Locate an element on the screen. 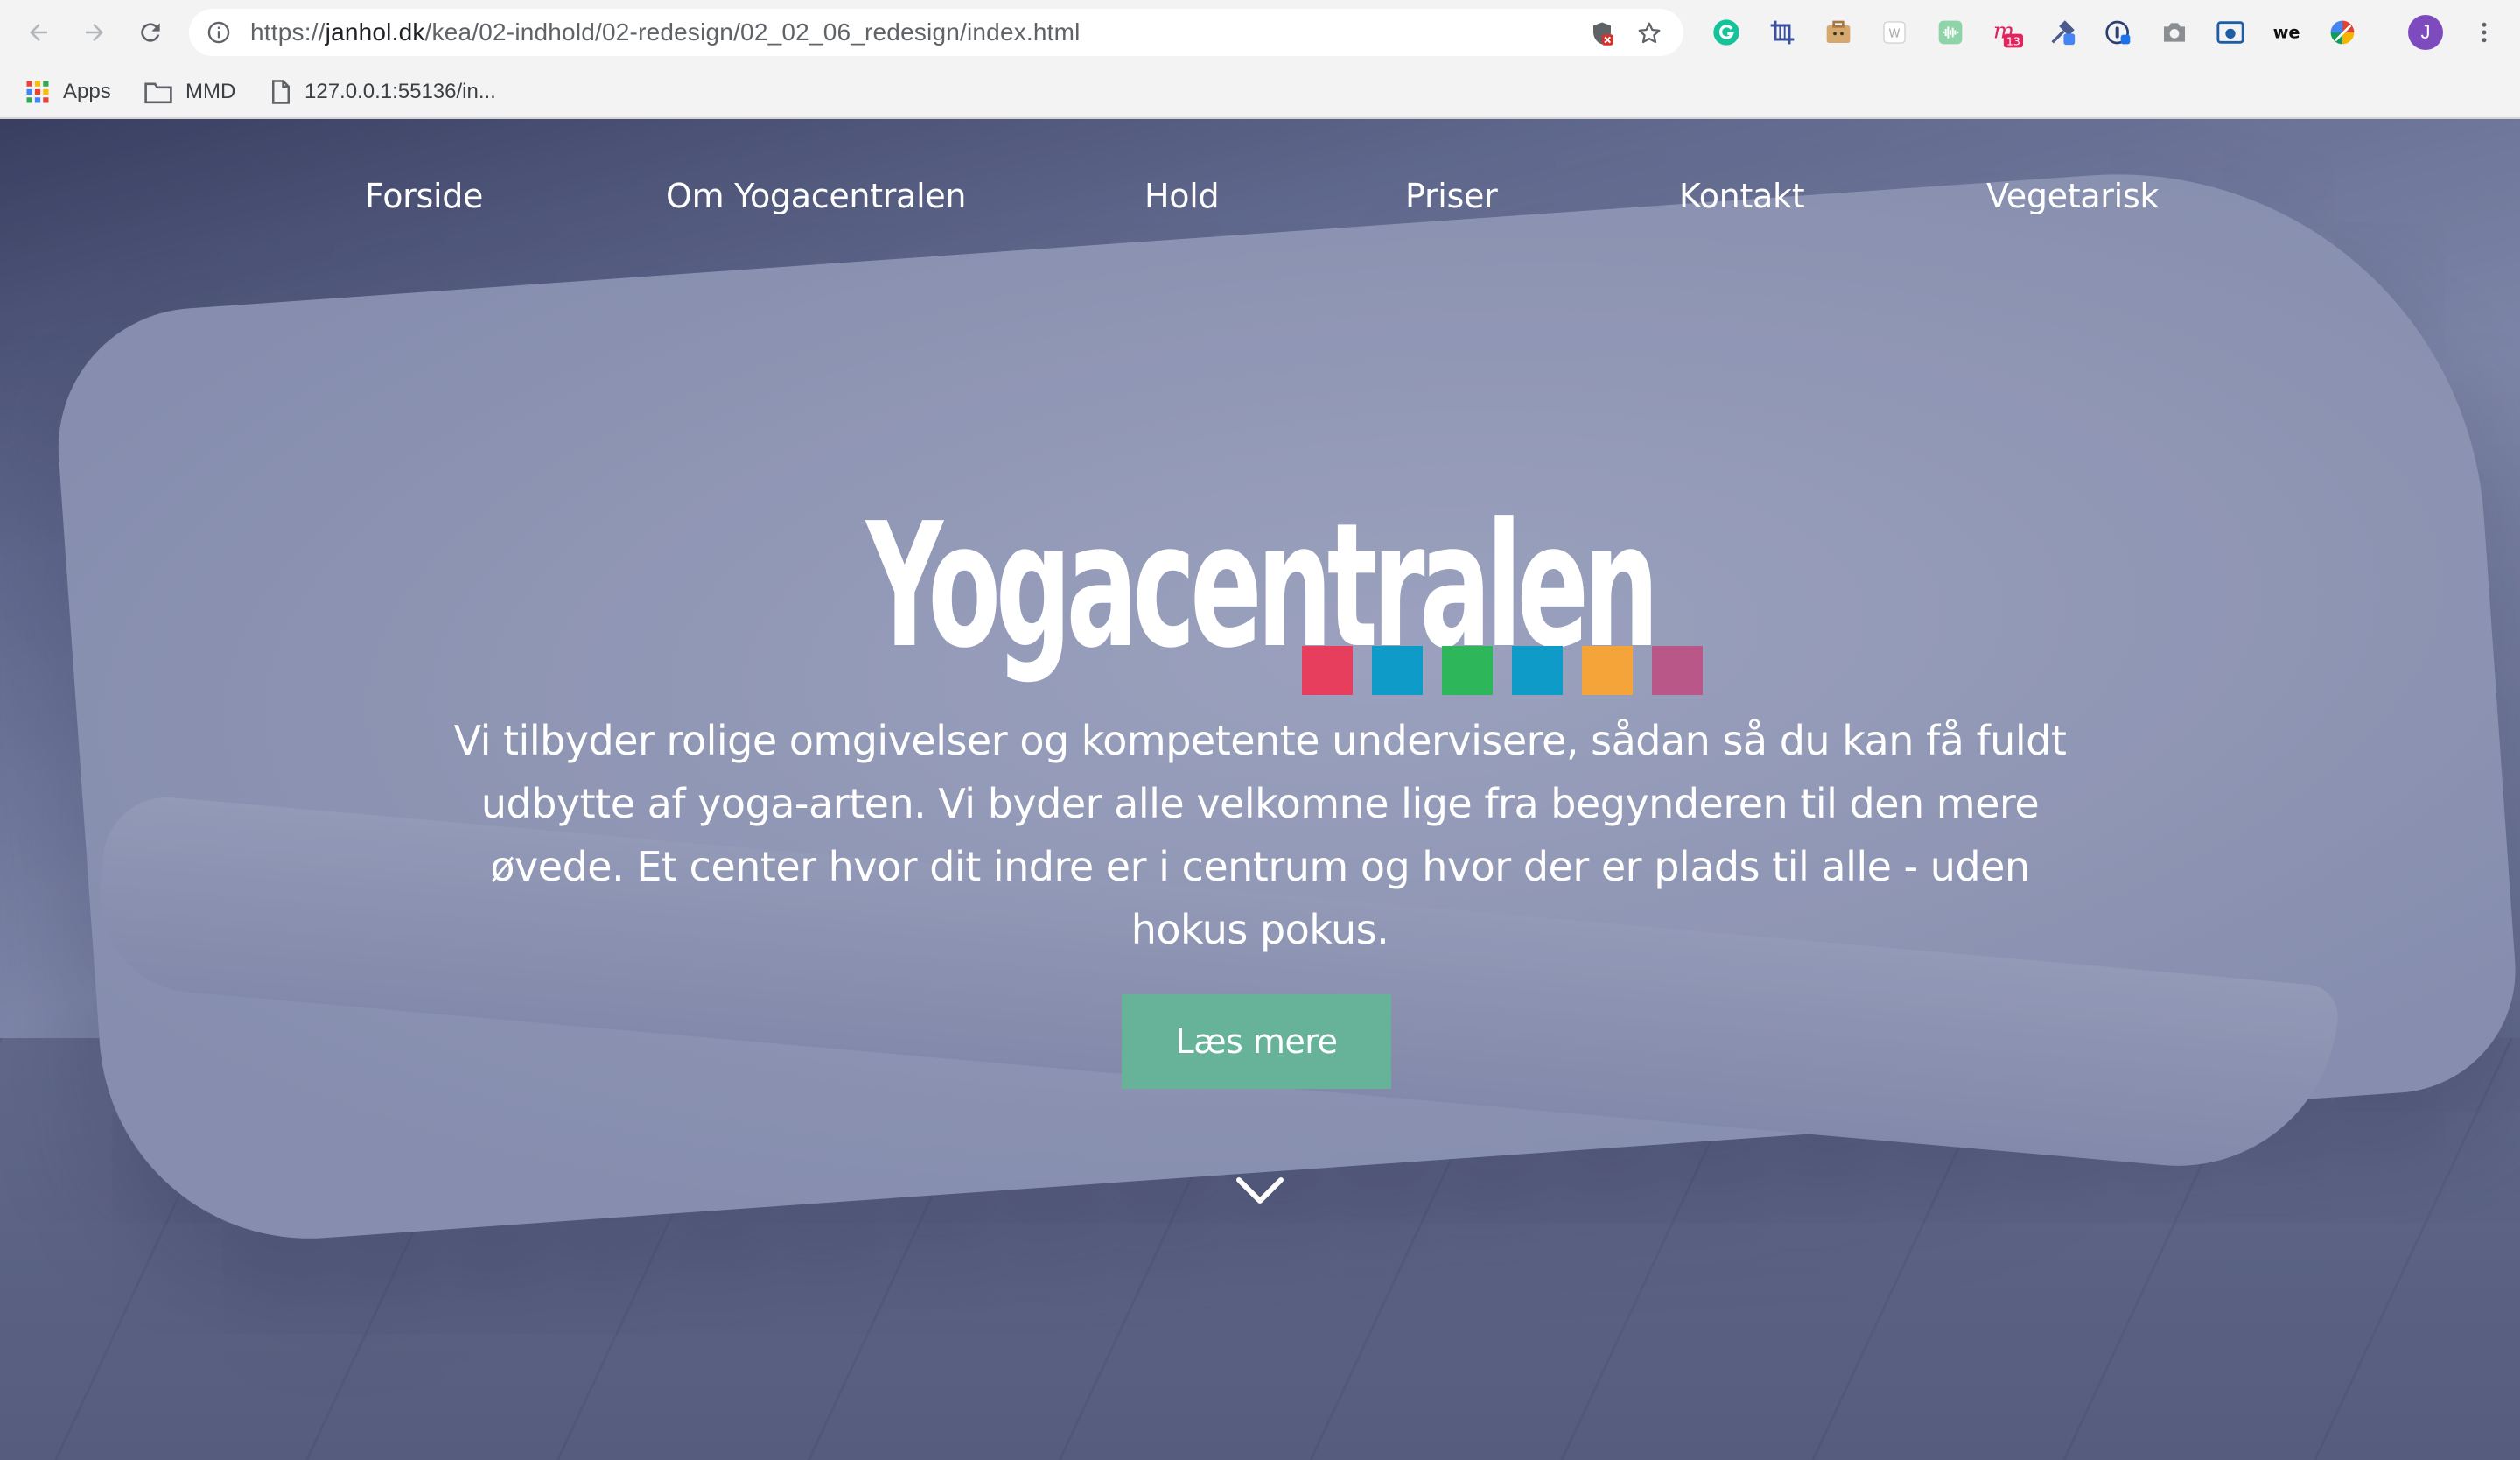 The height and width of the screenshot is (1460, 2520). forward-button is located at coordinates (95, 32).